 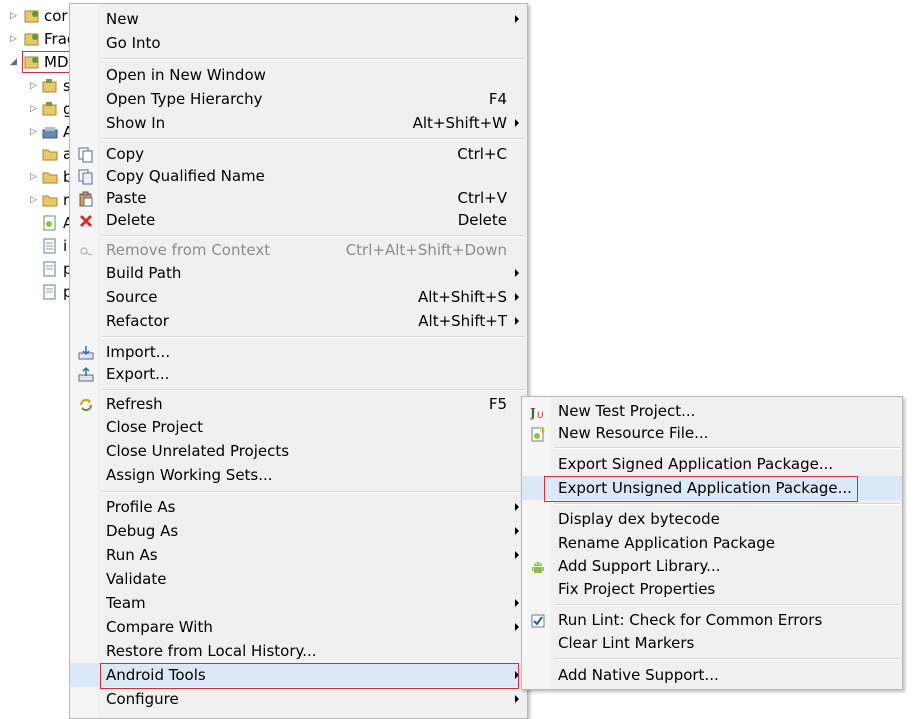 What do you see at coordinates (298, 154) in the screenshot?
I see `menu-item-copy: Copy Ctrl+C` at bounding box center [298, 154].